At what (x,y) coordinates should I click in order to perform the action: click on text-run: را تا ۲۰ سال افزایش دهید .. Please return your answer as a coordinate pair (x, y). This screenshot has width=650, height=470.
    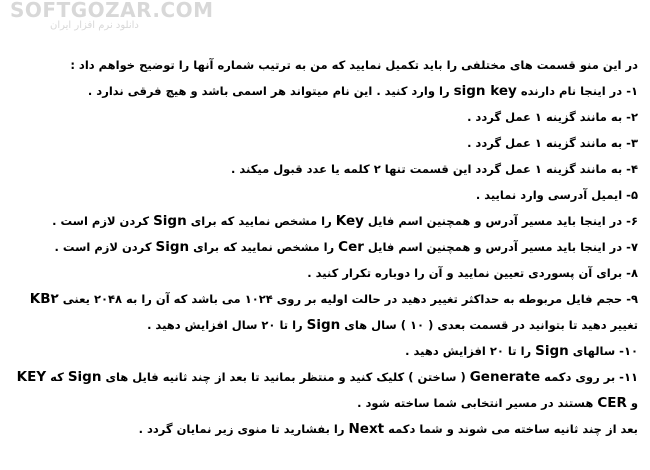
    Looking at the image, I should click on (227, 325).